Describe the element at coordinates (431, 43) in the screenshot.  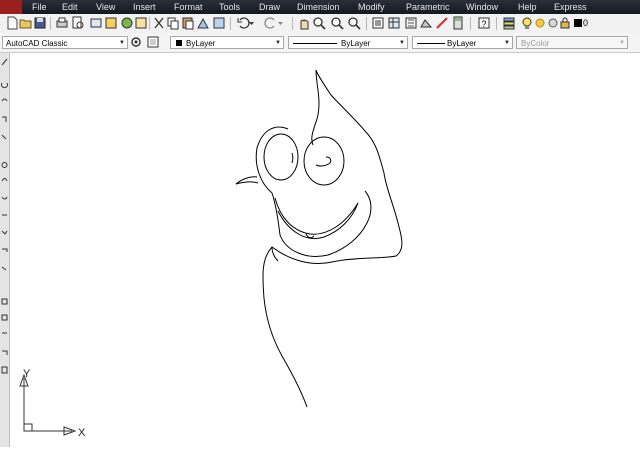
I see `lineweight-sample` at that location.